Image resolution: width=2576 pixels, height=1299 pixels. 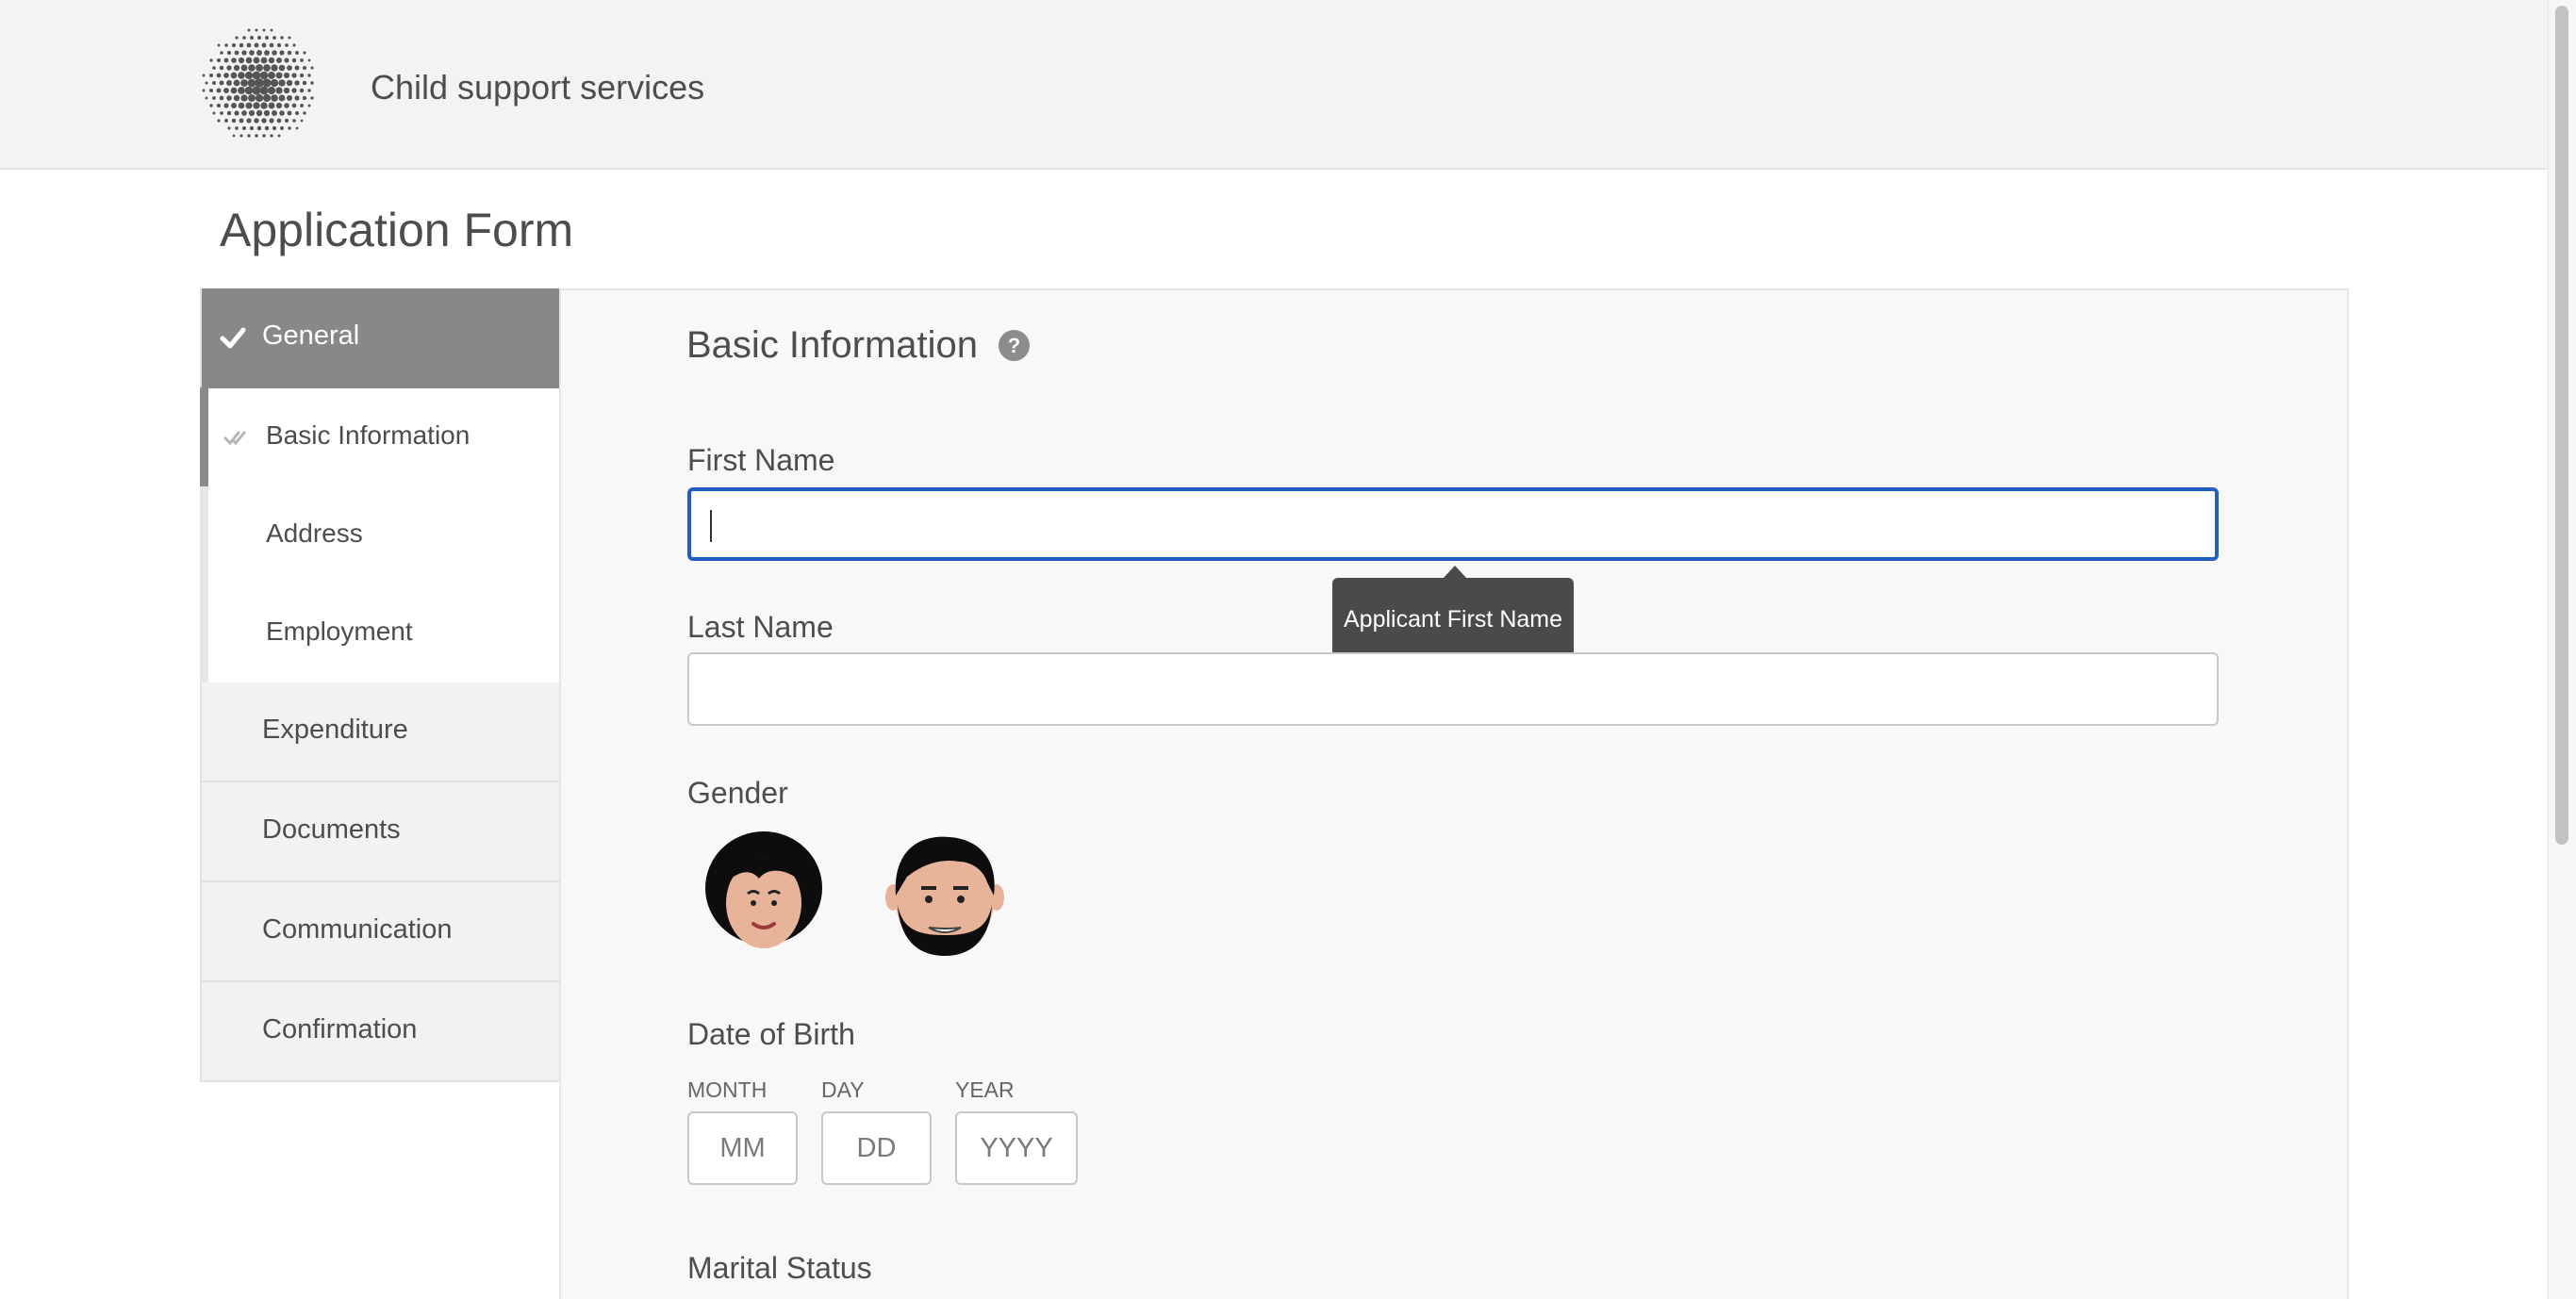 I want to click on sidebar-item-expenditure: Expenditure, so click(x=379, y=732).